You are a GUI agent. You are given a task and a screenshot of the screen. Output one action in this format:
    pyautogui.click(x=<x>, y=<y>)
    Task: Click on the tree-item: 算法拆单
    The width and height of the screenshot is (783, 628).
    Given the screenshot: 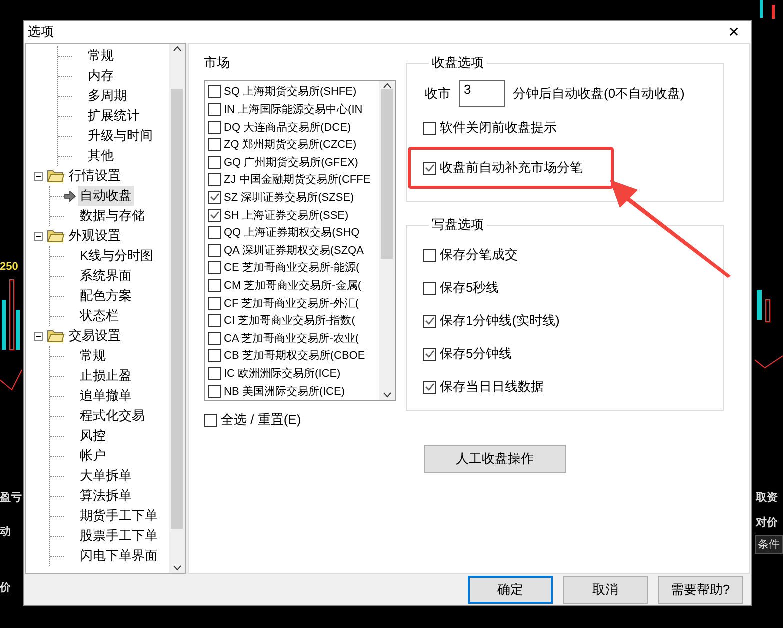 What is the action you would take?
    pyautogui.click(x=106, y=496)
    